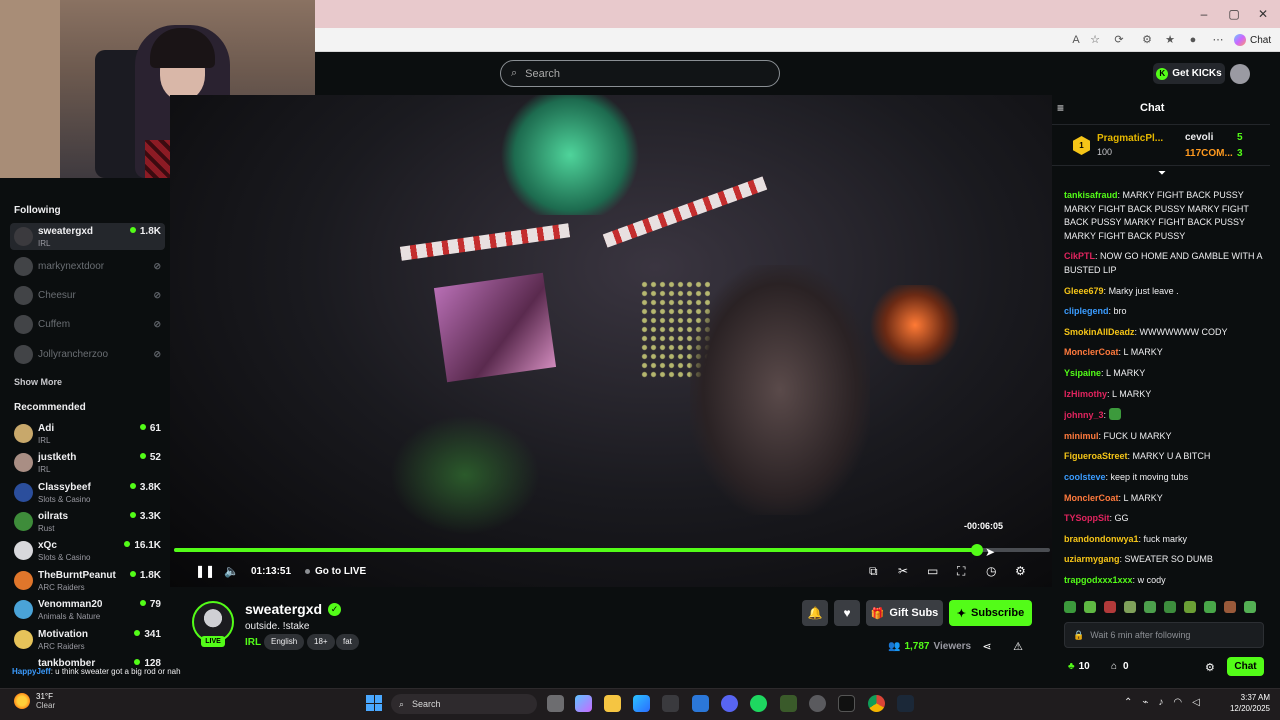 This screenshot has width=1280, height=720. What do you see at coordinates (1145, 702) in the screenshot?
I see `network-icon: ⌁` at bounding box center [1145, 702].